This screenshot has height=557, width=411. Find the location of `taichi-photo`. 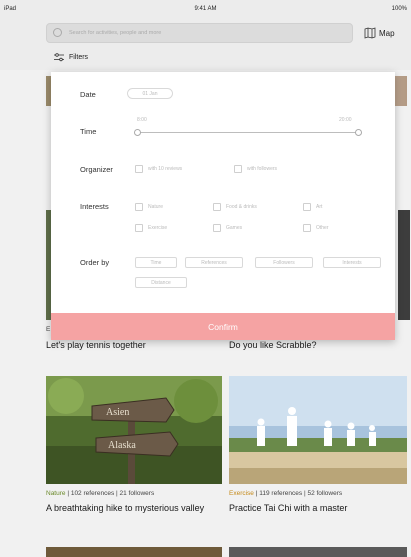

taichi-photo is located at coordinates (318, 430).